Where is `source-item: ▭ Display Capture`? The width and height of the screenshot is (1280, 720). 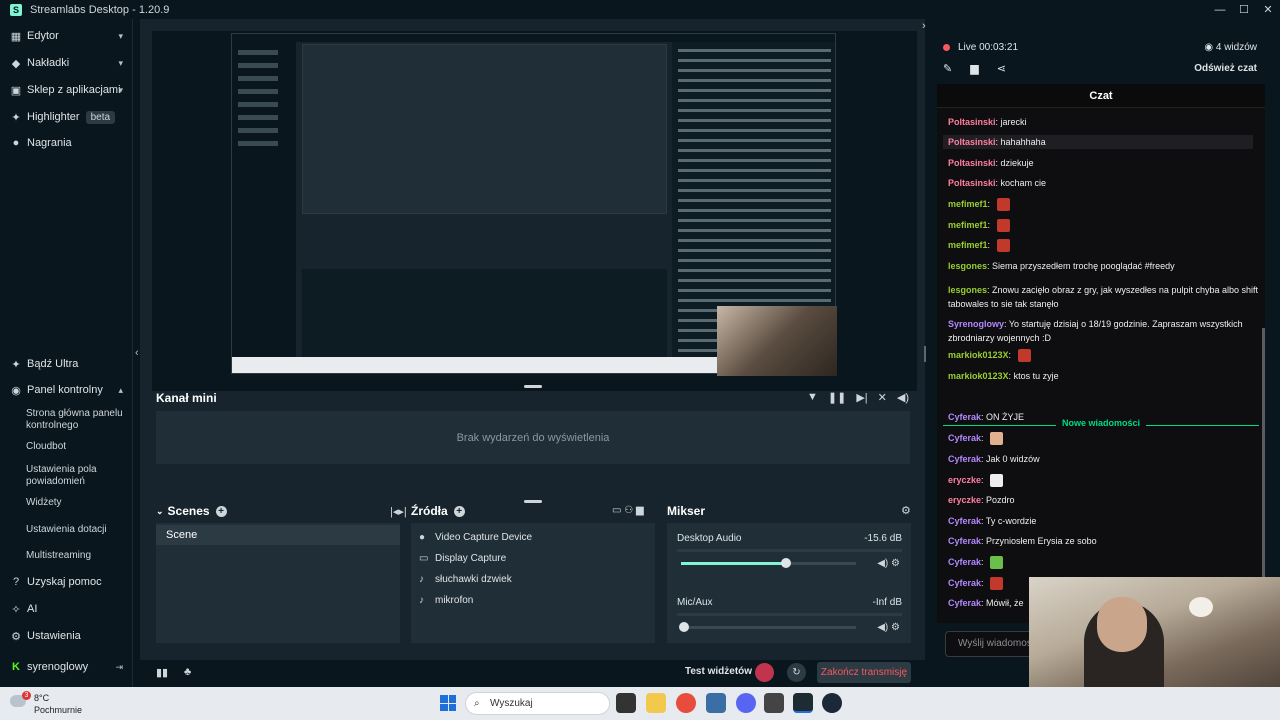
source-item: ▭ Display Capture is located at coordinates (533, 558).